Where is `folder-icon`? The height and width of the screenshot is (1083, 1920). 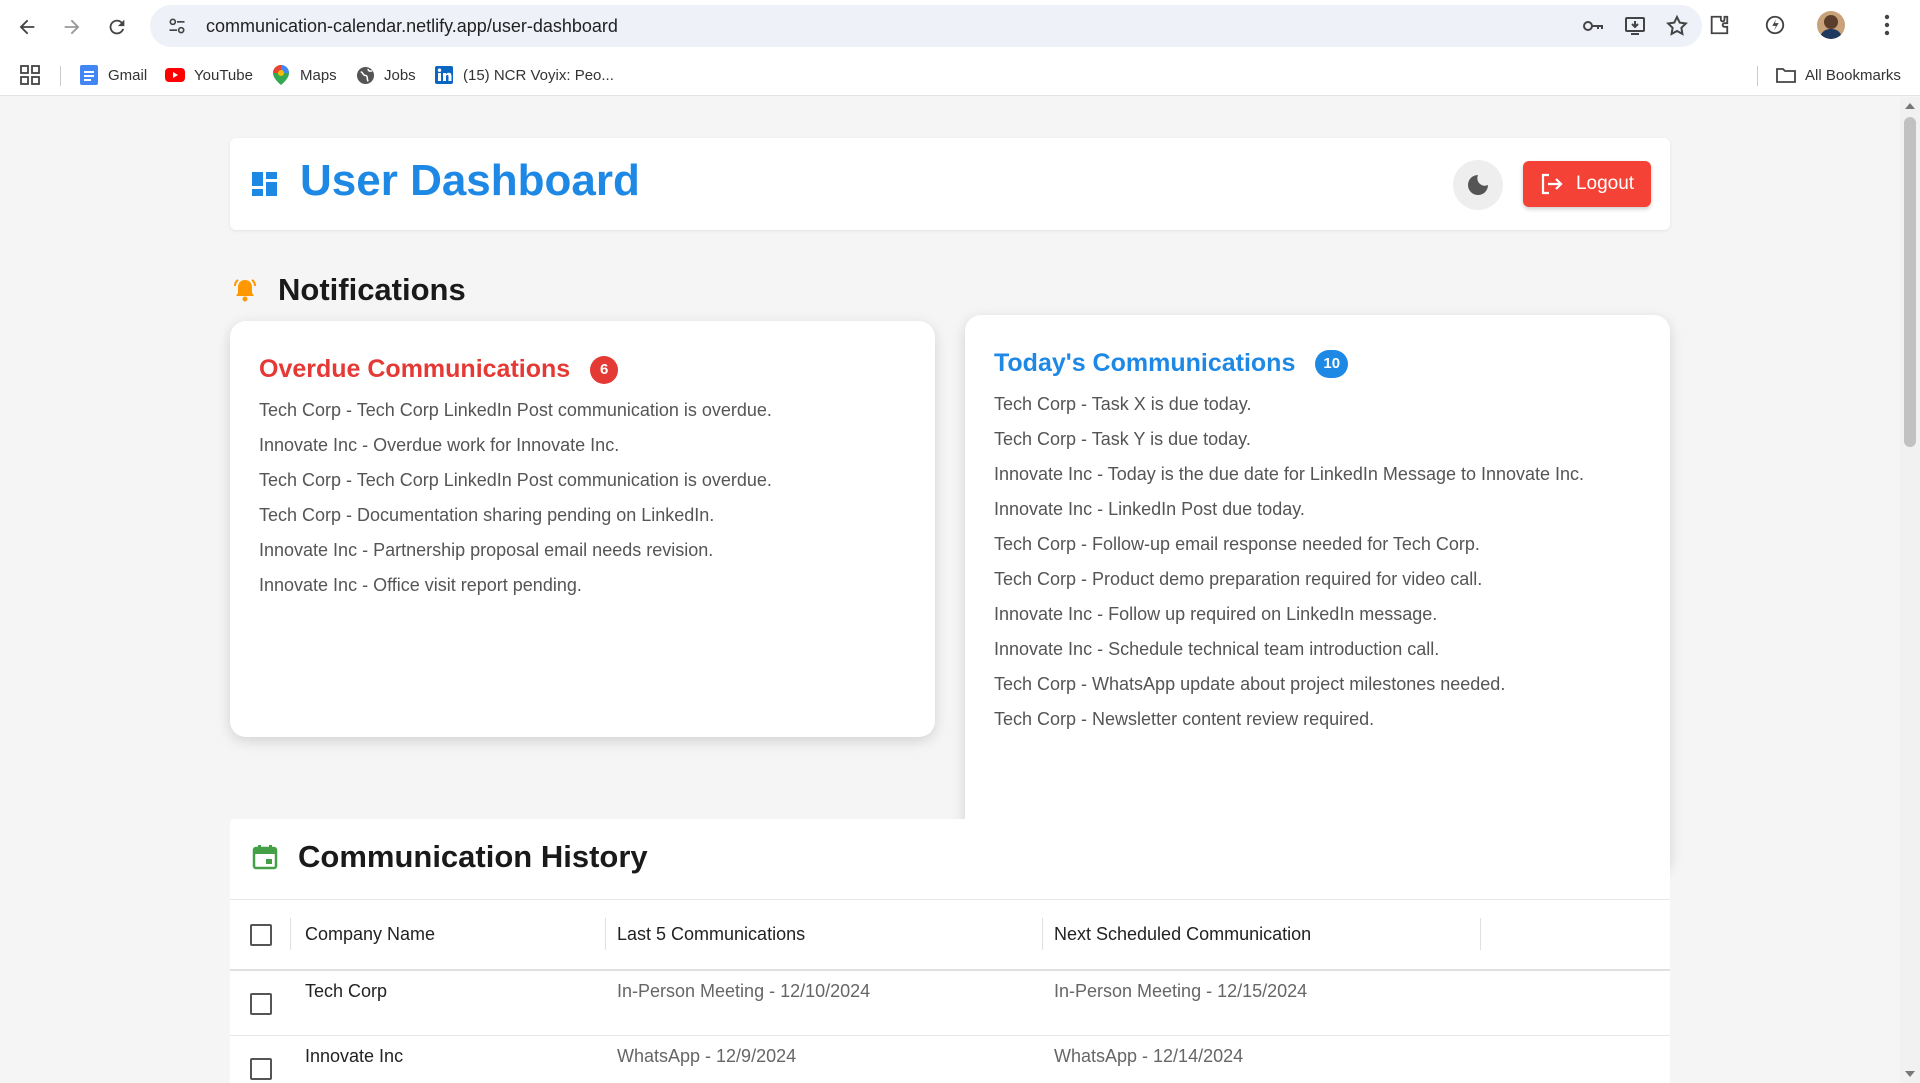
folder-icon is located at coordinates (1786, 75).